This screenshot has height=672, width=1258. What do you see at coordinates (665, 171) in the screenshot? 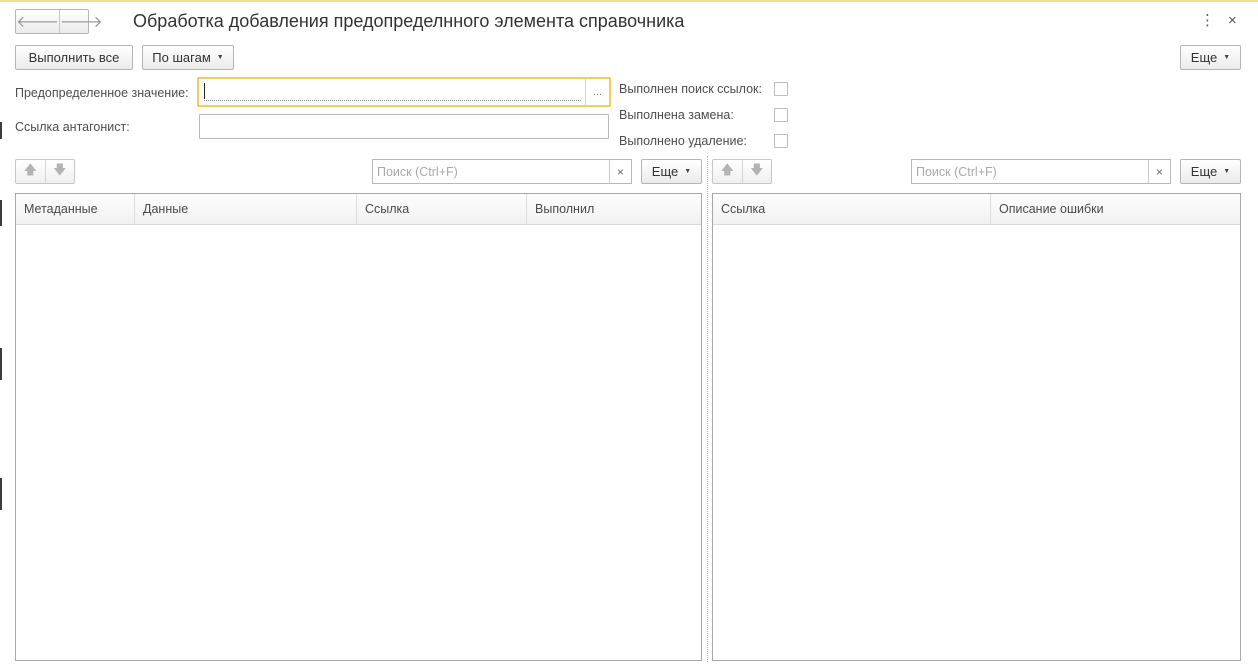
I see `left-more-label: Еще` at bounding box center [665, 171].